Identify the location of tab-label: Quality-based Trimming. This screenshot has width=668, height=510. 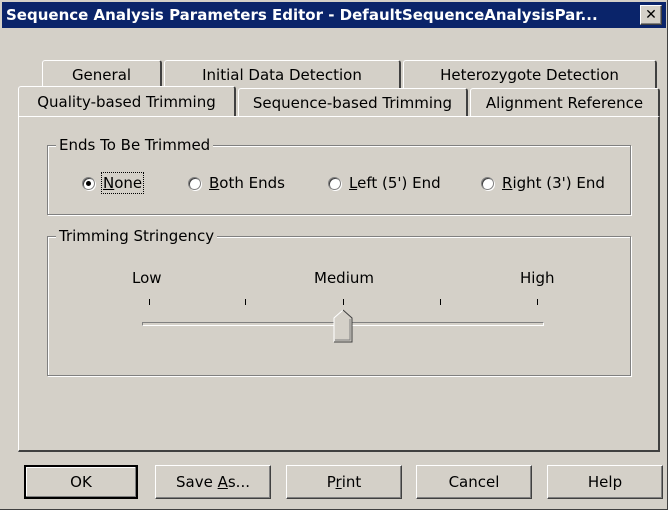
(126, 101).